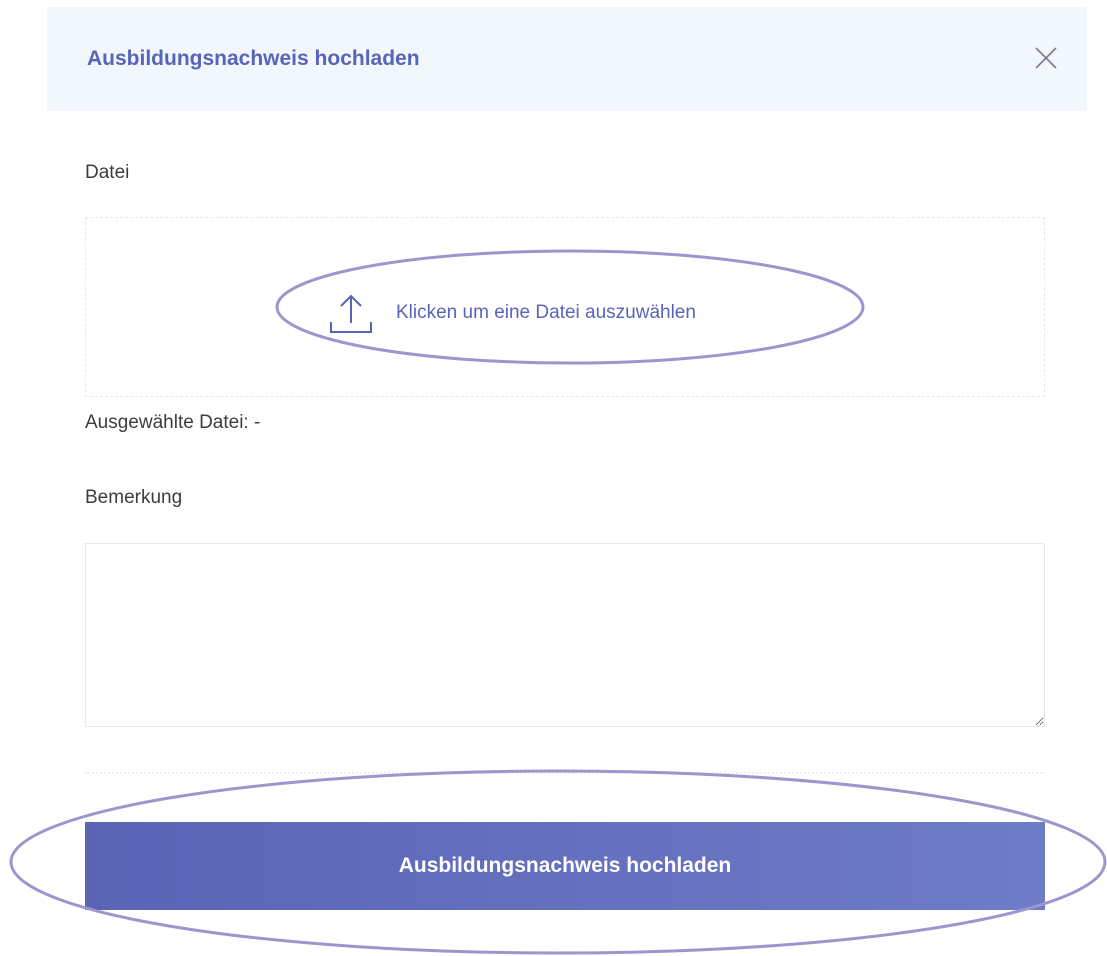  What do you see at coordinates (167, 422) in the screenshot?
I see `selected-file-label: Ausgewählte Datei:` at bounding box center [167, 422].